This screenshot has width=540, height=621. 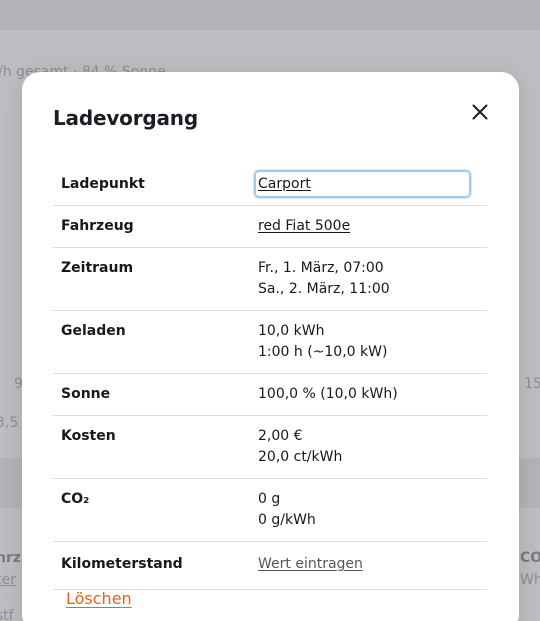 What do you see at coordinates (93, 331) in the screenshot?
I see `label-geladen: Geladen` at bounding box center [93, 331].